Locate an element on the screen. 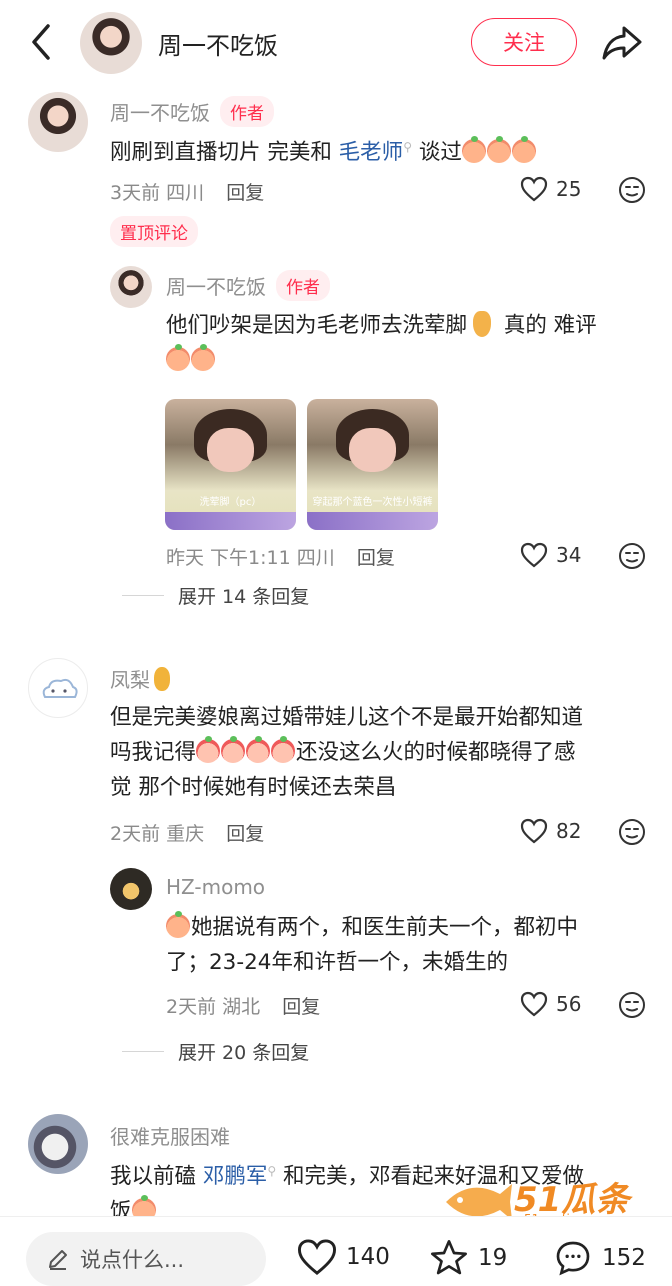  reply-location: 湖北 is located at coordinates (241, 1007).